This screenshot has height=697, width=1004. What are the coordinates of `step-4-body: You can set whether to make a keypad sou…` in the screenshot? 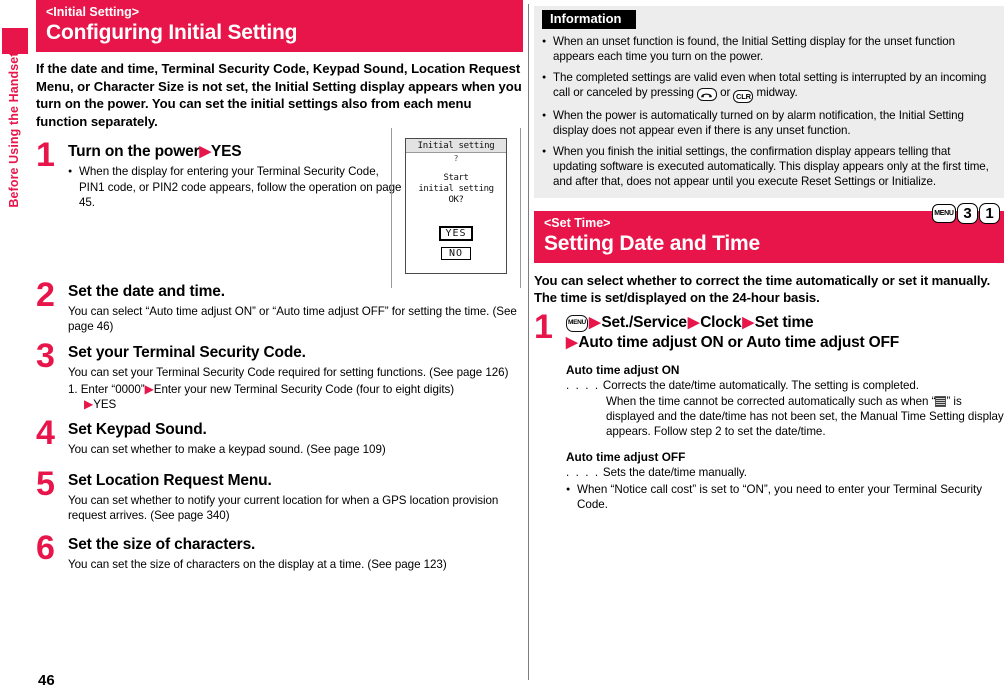 It's located at (227, 449).